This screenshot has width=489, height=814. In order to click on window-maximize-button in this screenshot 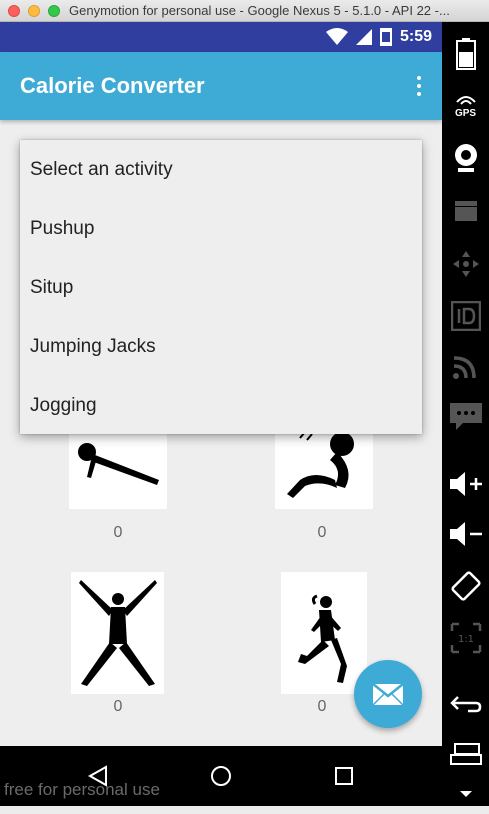, I will do `click(54, 11)`.